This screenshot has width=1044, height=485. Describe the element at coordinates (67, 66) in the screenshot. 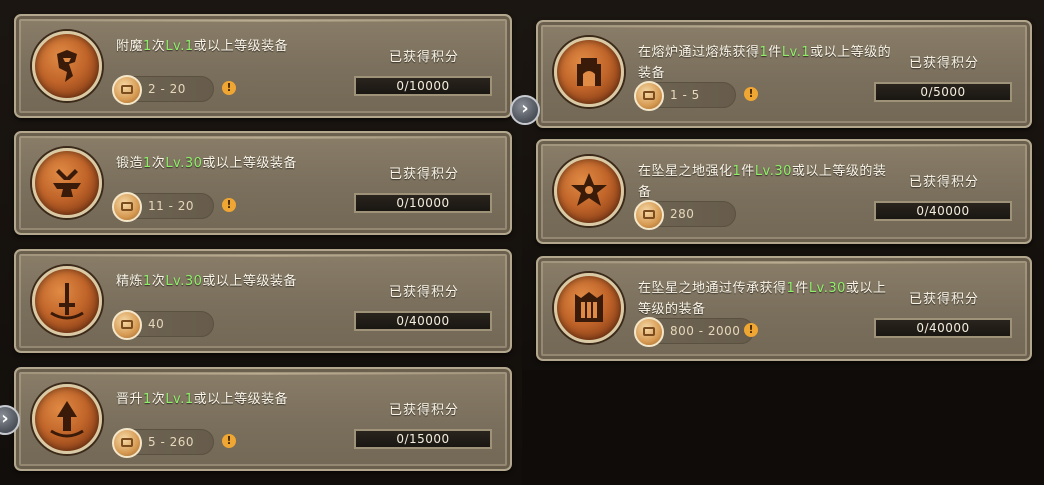

I see `enchant-rune-icon` at that location.